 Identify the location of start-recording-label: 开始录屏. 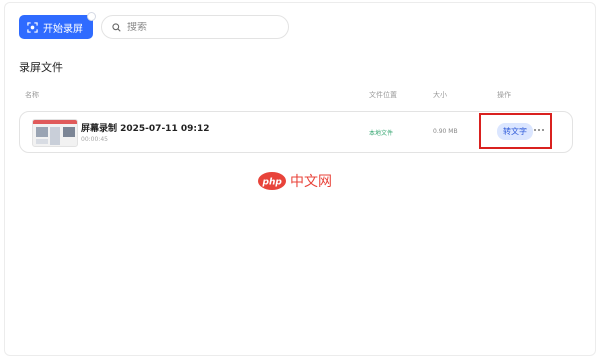
(63, 29).